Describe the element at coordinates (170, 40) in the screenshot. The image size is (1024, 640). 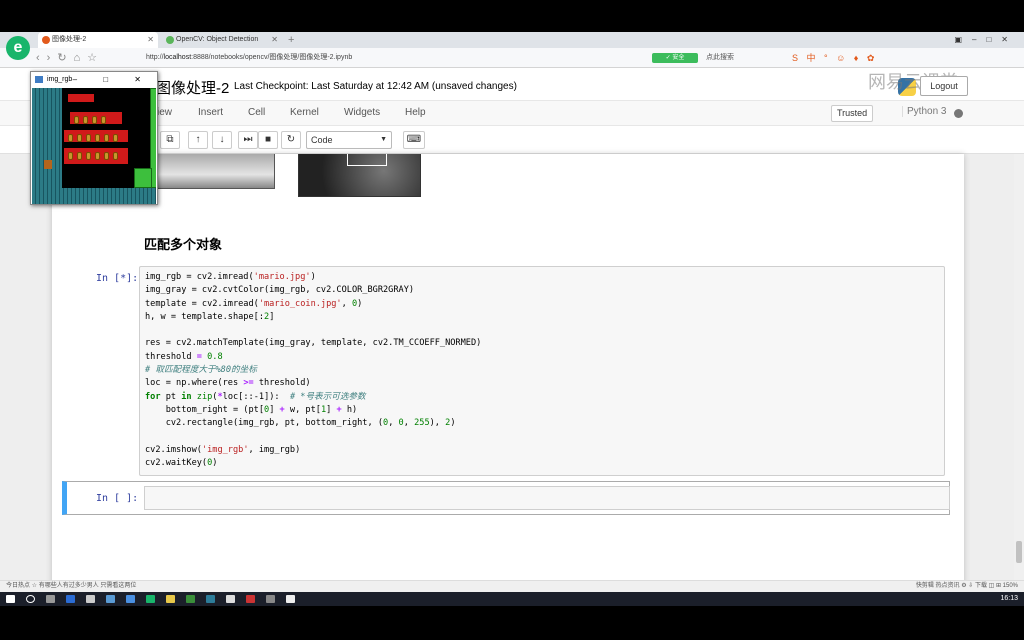
I see `tab-favicon-icon` at that location.